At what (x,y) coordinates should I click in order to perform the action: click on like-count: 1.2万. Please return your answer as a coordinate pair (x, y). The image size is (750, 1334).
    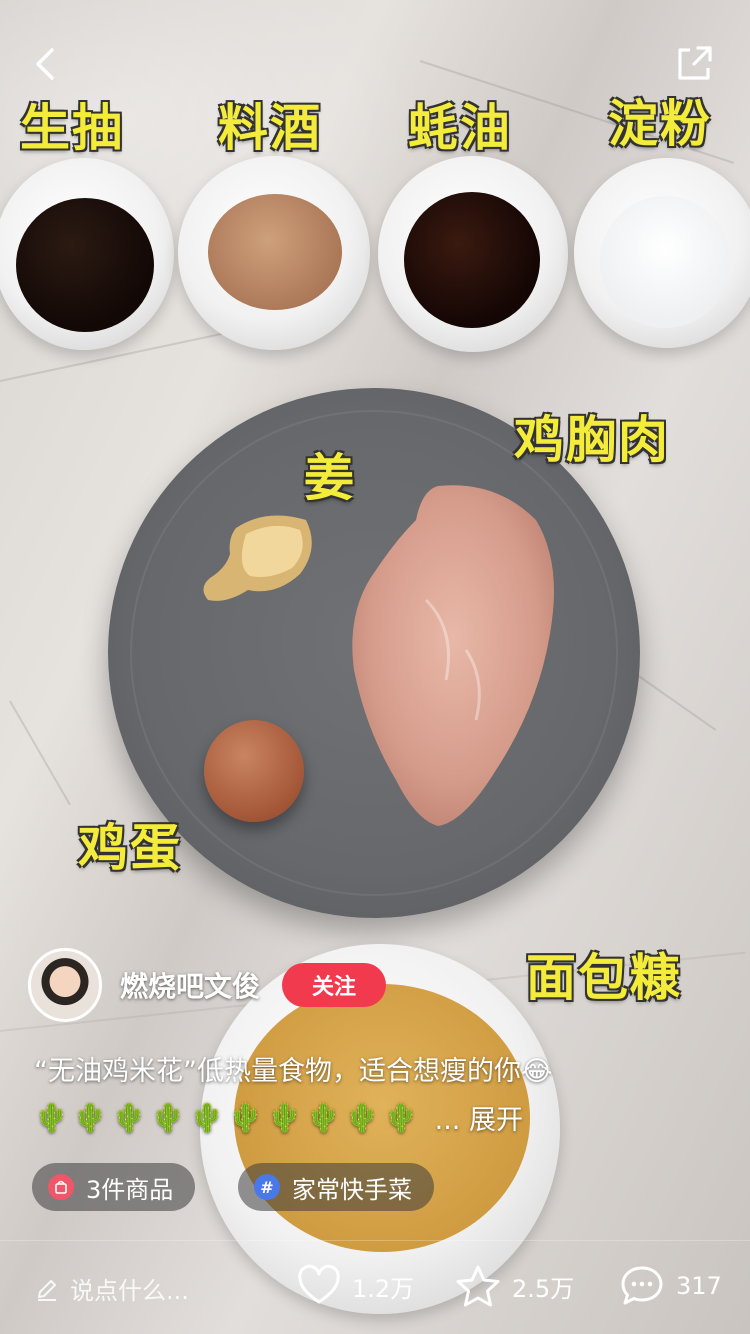
    Looking at the image, I should click on (383, 1288).